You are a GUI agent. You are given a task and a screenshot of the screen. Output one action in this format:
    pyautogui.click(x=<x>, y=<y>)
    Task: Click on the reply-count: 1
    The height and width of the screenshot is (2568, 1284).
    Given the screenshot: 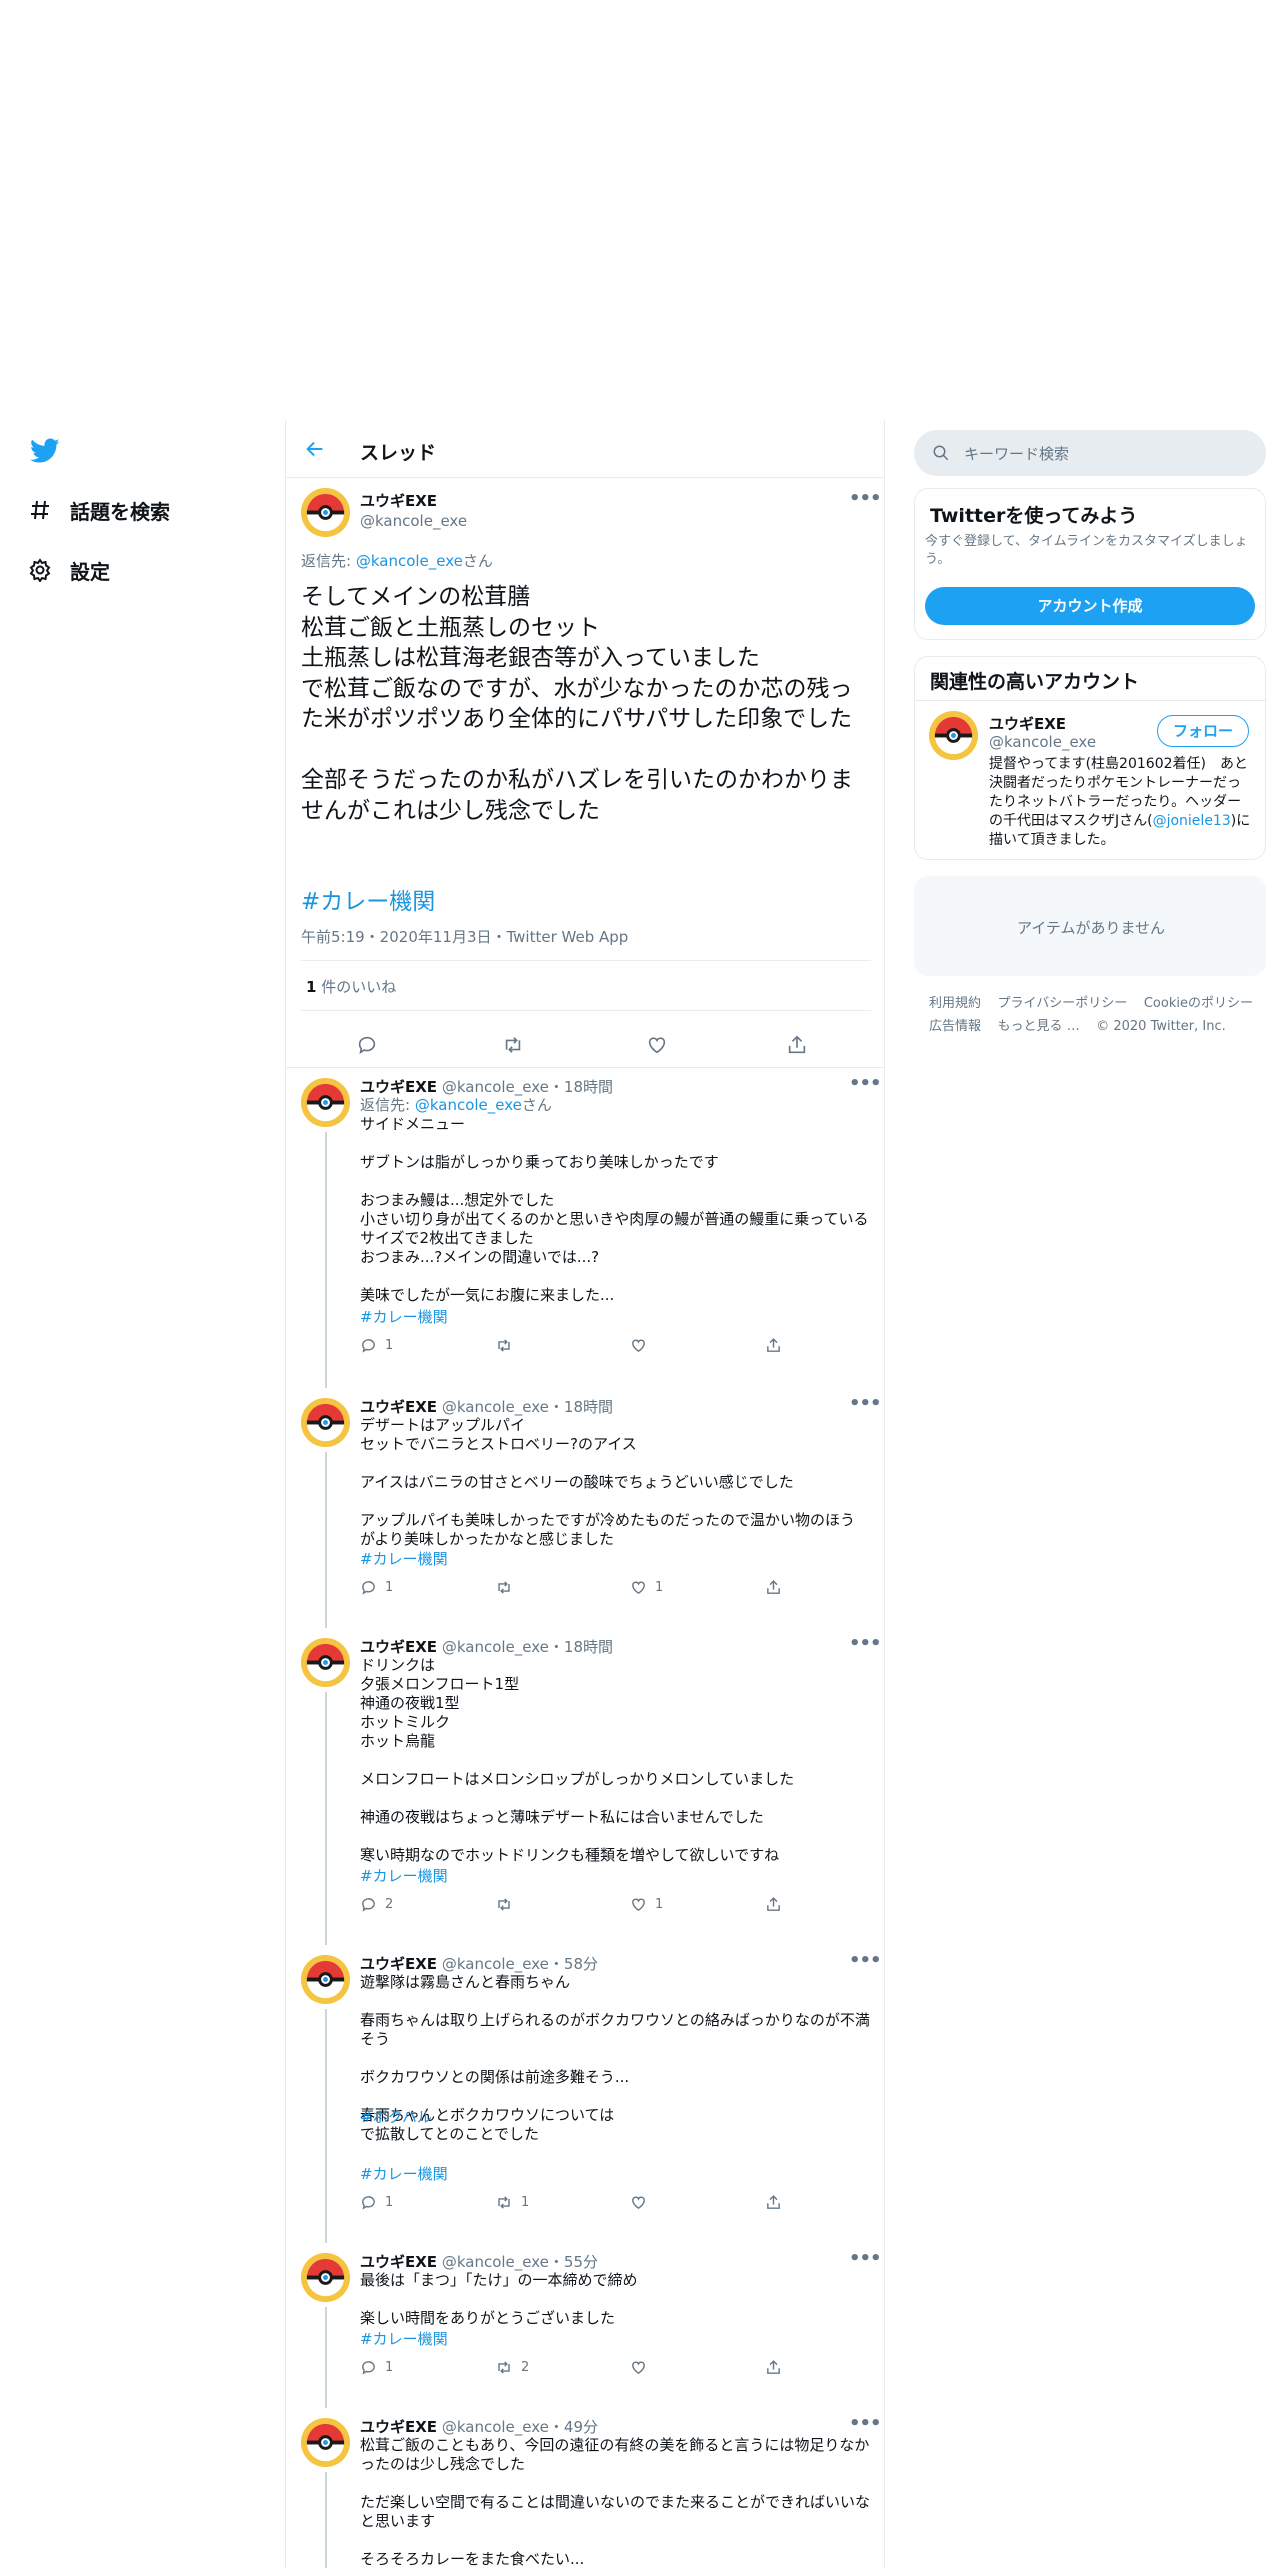 What is the action you would take?
    pyautogui.click(x=389, y=2367)
    